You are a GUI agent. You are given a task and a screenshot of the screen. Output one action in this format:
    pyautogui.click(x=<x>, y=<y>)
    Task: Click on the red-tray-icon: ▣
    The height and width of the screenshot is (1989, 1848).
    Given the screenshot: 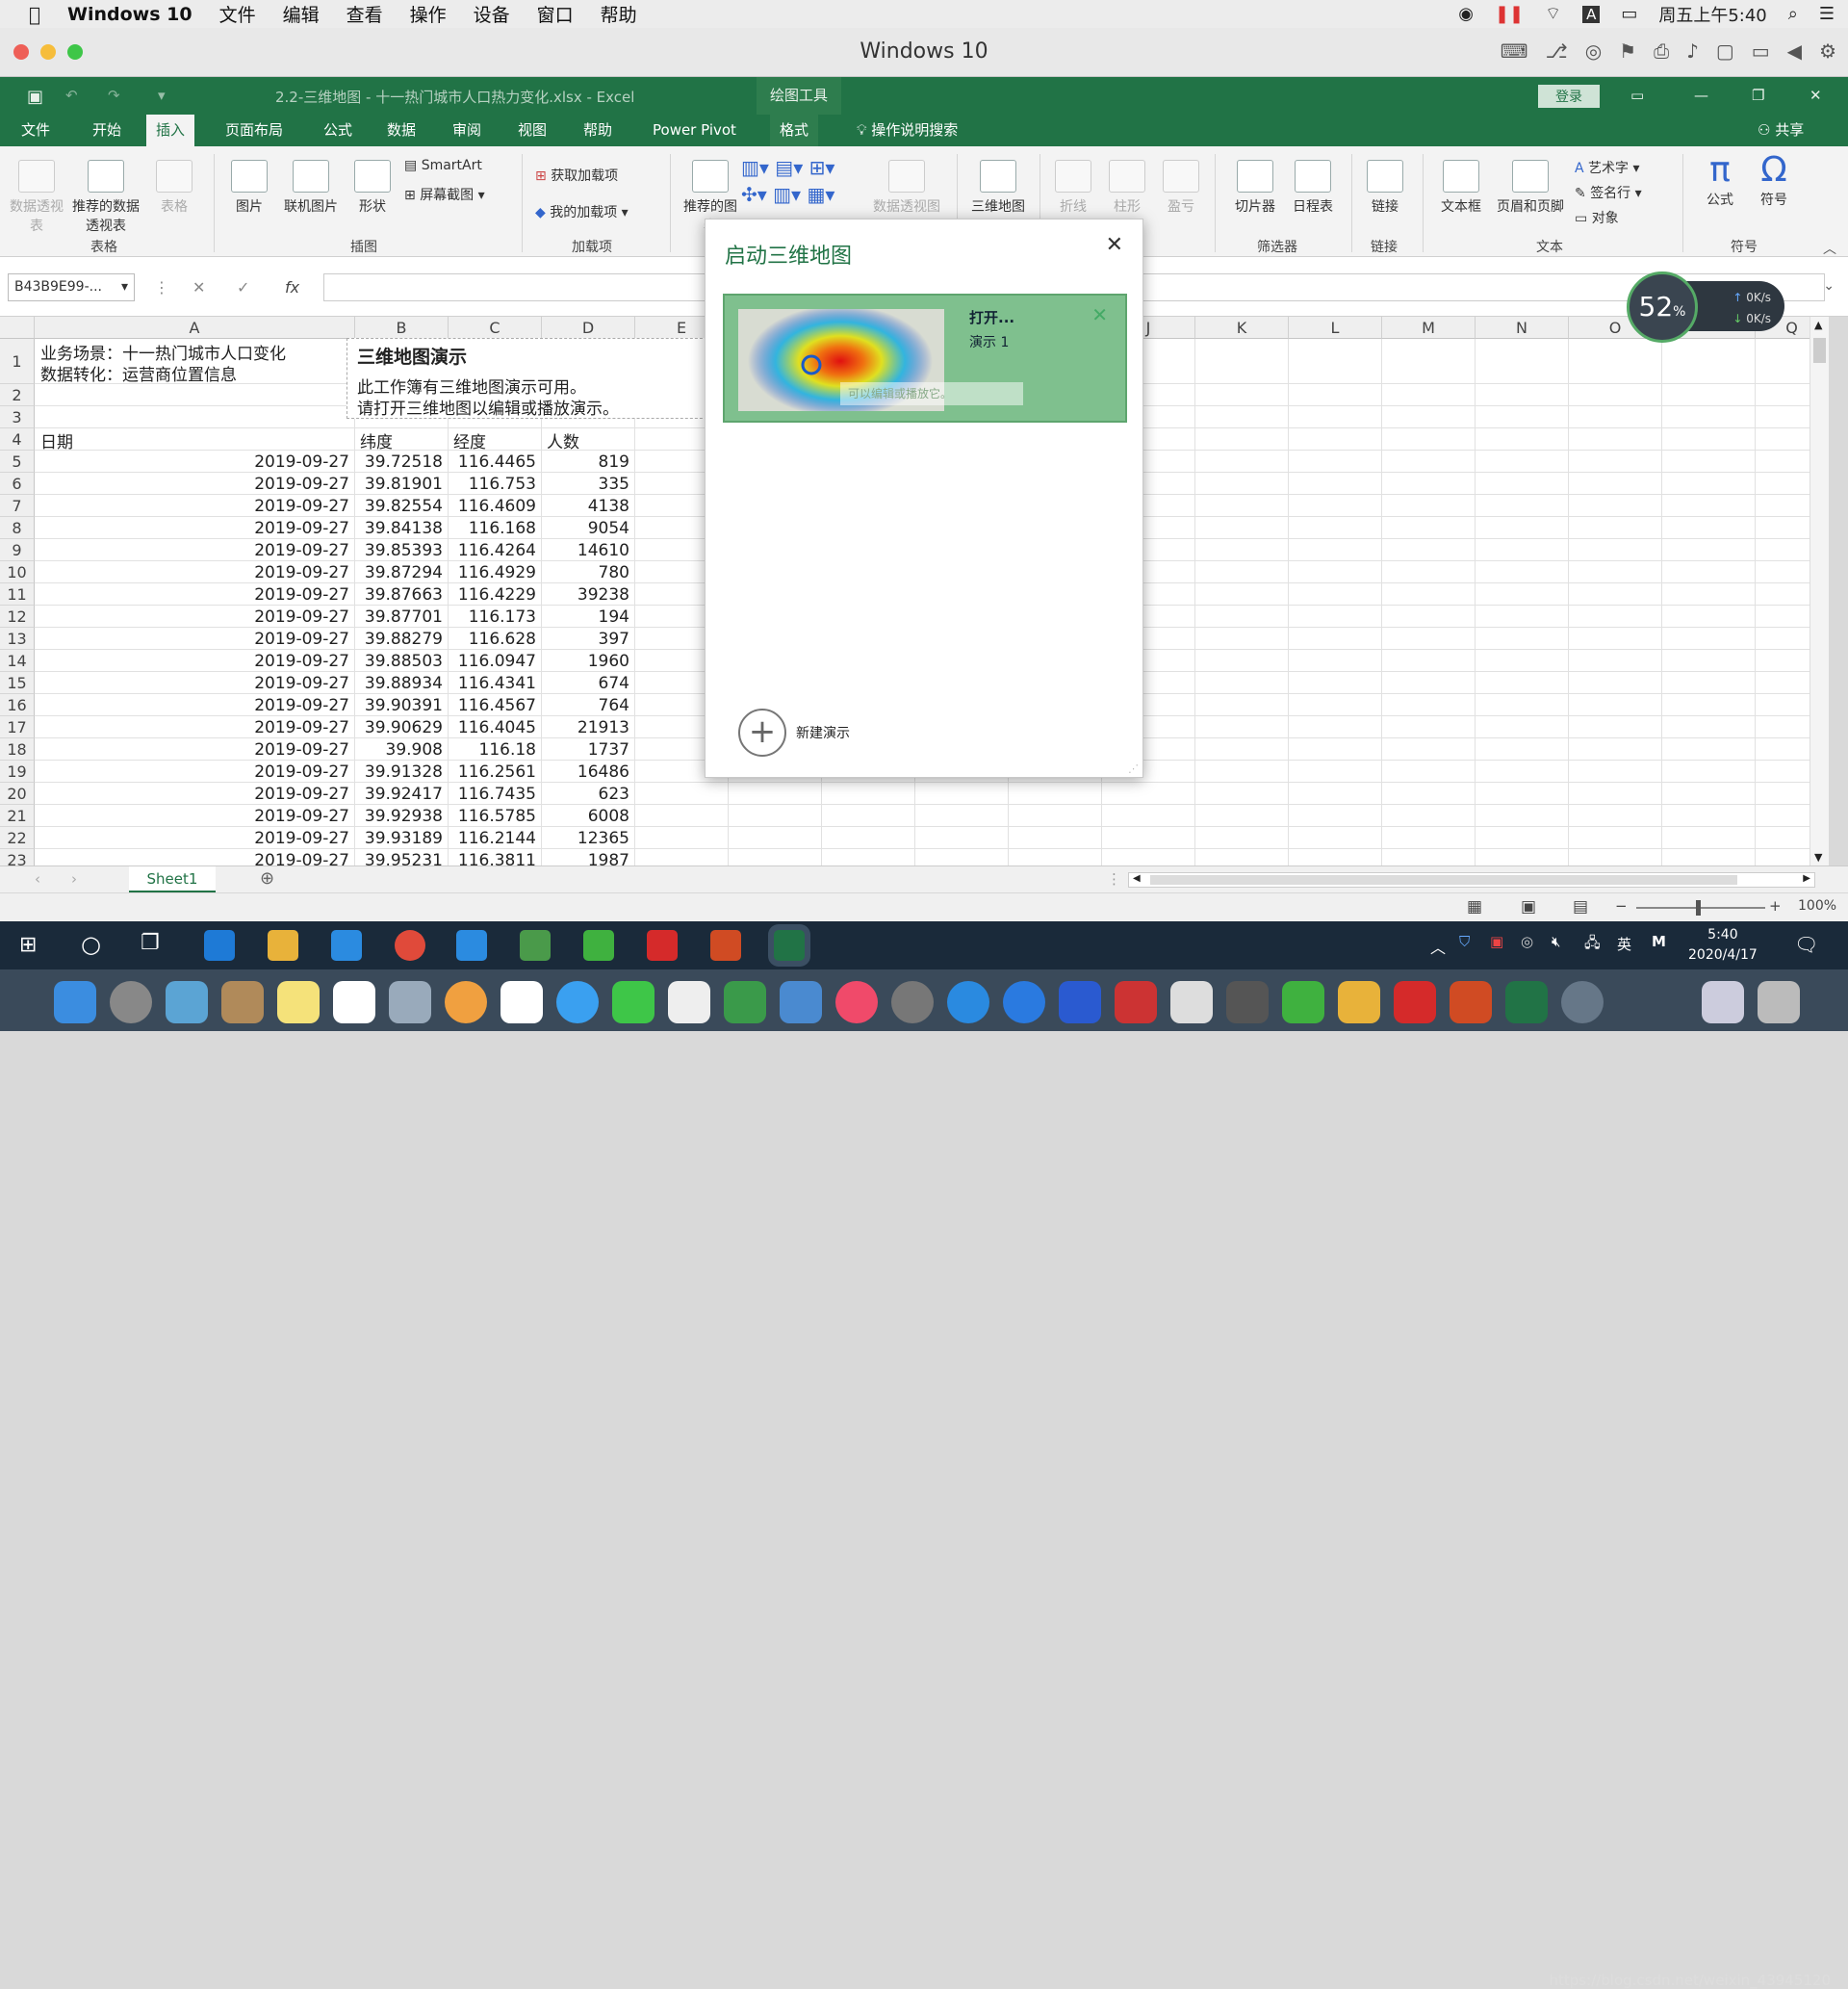 What is the action you would take?
    pyautogui.click(x=1496, y=942)
    